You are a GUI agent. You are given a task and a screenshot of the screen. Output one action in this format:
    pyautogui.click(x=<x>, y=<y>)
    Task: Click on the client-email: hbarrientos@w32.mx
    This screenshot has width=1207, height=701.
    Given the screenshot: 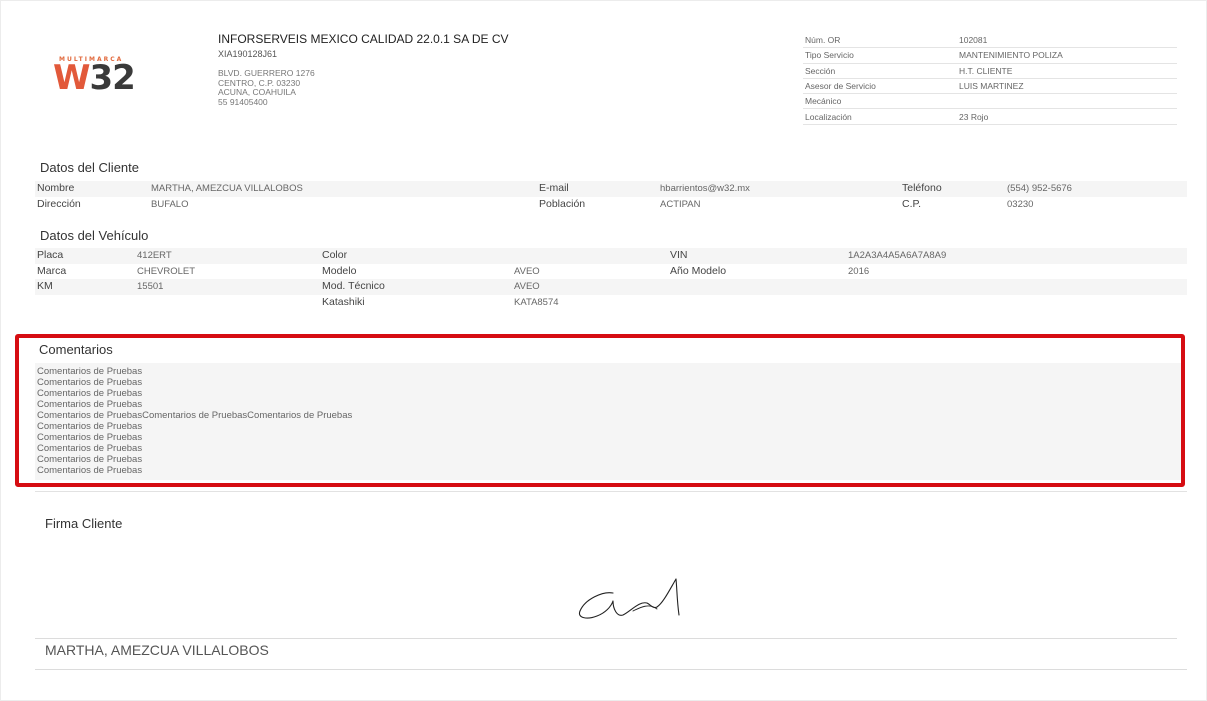 What is the action you would take?
    pyautogui.click(x=705, y=188)
    